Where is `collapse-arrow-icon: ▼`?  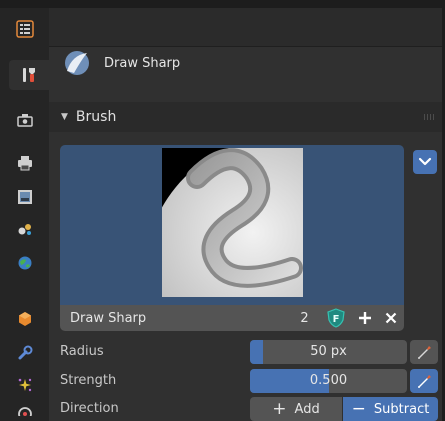
collapse-arrow-icon: ▼ is located at coordinates (64, 117).